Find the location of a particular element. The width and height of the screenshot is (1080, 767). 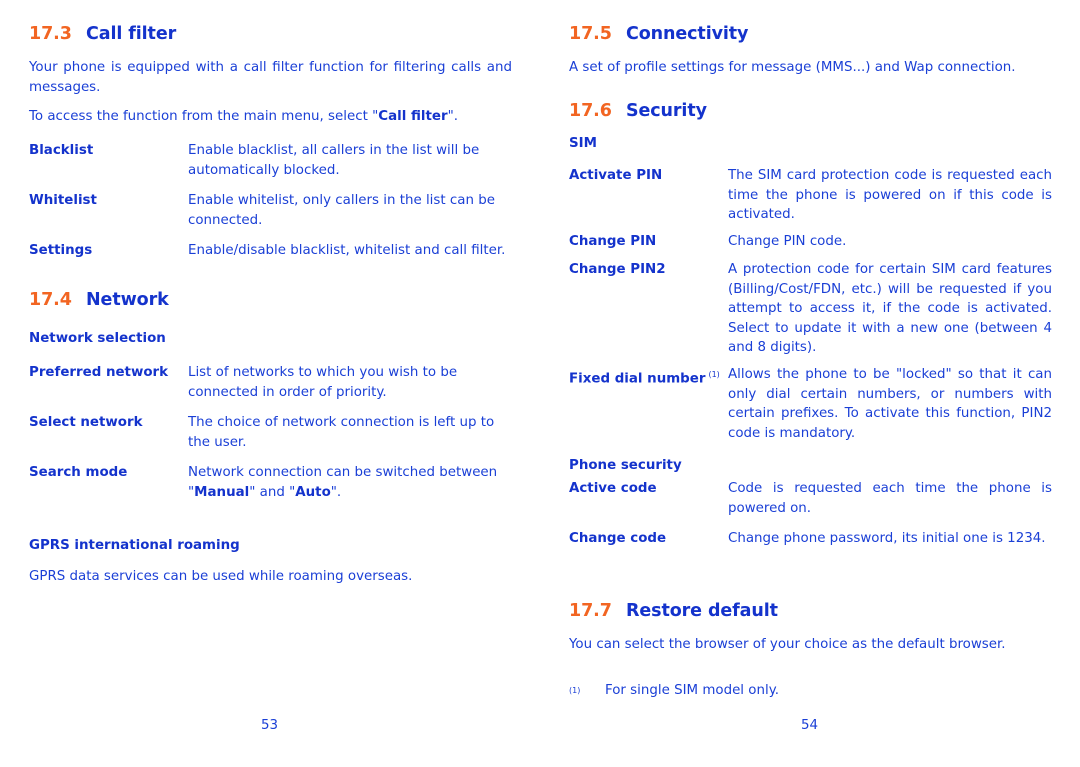

footnote-mark: (1) is located at coordinates (575, 690).